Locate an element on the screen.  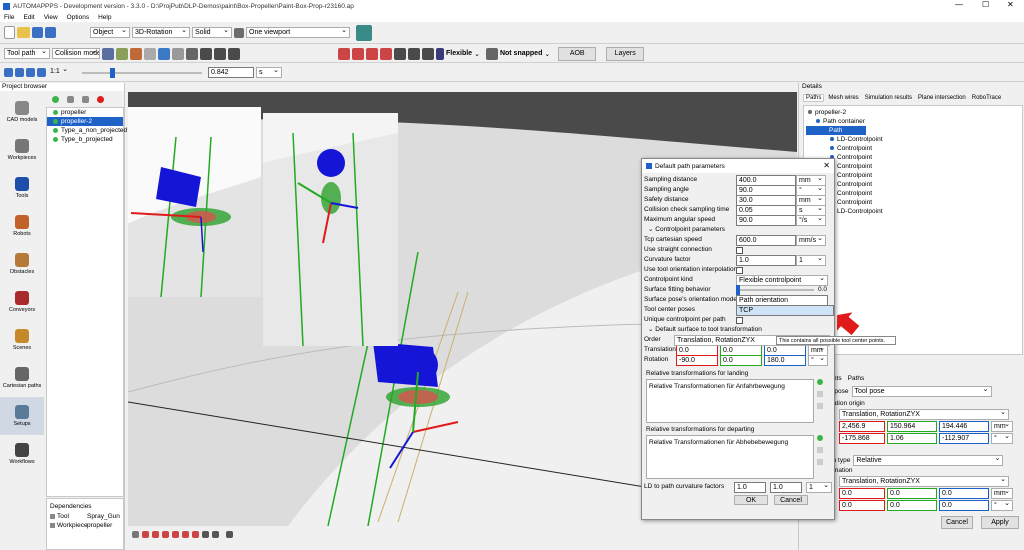
view-top-icon is located at coordinates (185, 534).